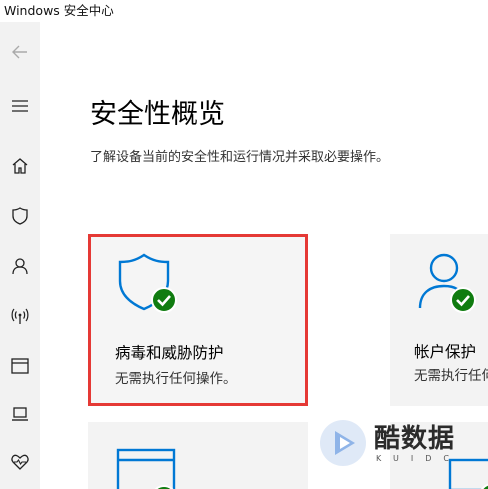 The width and height of the screenshot is (488, 489). What do you see at coordinates (415, 439) in the screenshot?
I see `watermark-text: 酷数据` at bounding box center [415, 439].